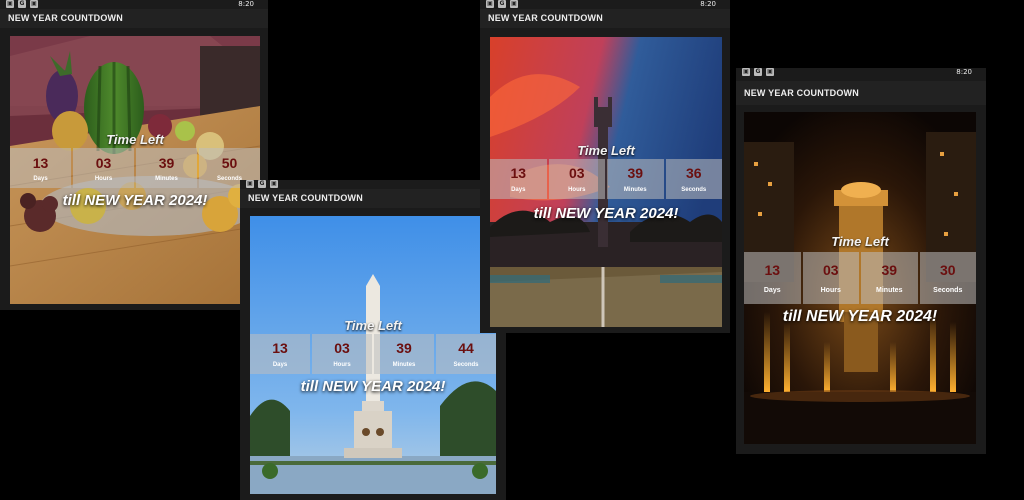 This screenshot has width=1024, height=500. Describe the element at coordinates (466, 348) in the screenshot. I see `seconds-value: 44` at that location.